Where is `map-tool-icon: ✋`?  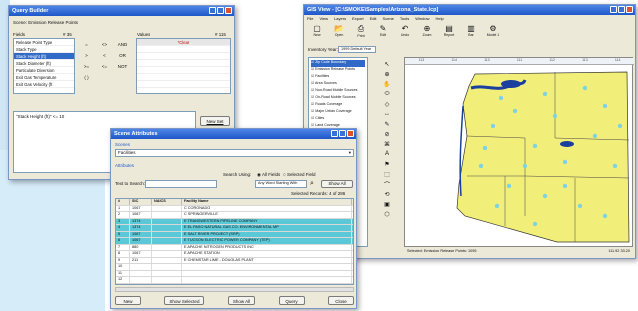
map-tool-icon: ✋ is located at coordinates (387, 84).